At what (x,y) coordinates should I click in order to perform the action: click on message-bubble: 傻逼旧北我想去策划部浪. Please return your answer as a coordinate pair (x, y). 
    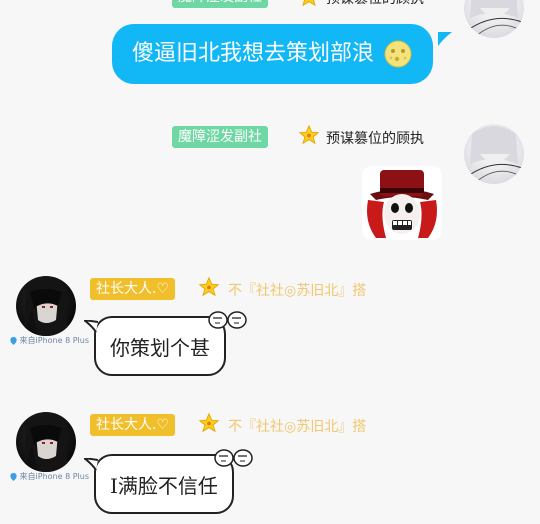
    Looking at the image, I should click on (273, 54).